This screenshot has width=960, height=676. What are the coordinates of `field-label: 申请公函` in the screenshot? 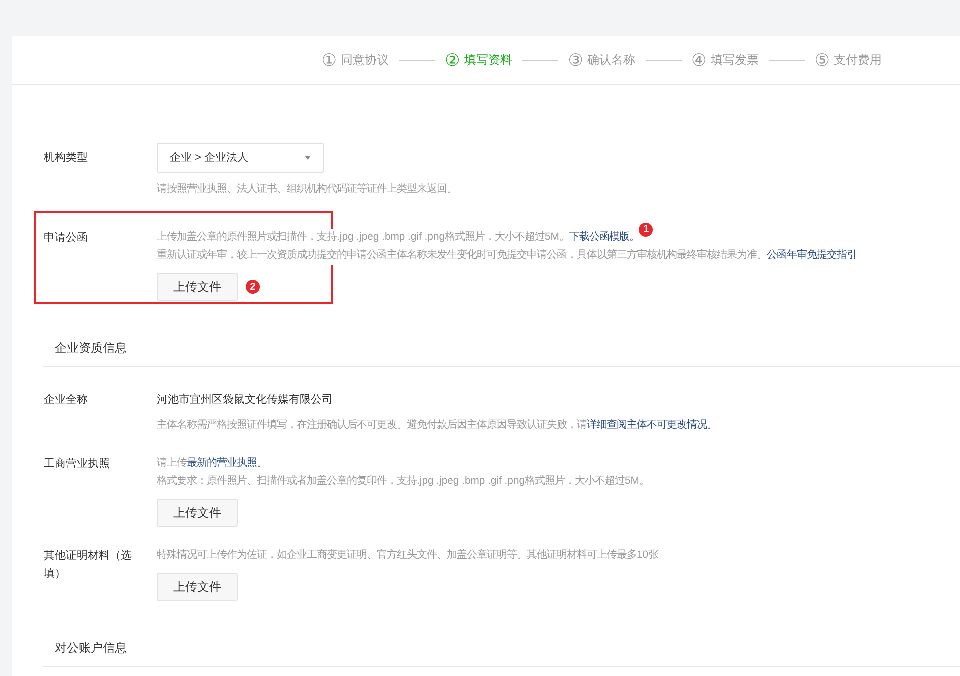 It's located at (66, 238).